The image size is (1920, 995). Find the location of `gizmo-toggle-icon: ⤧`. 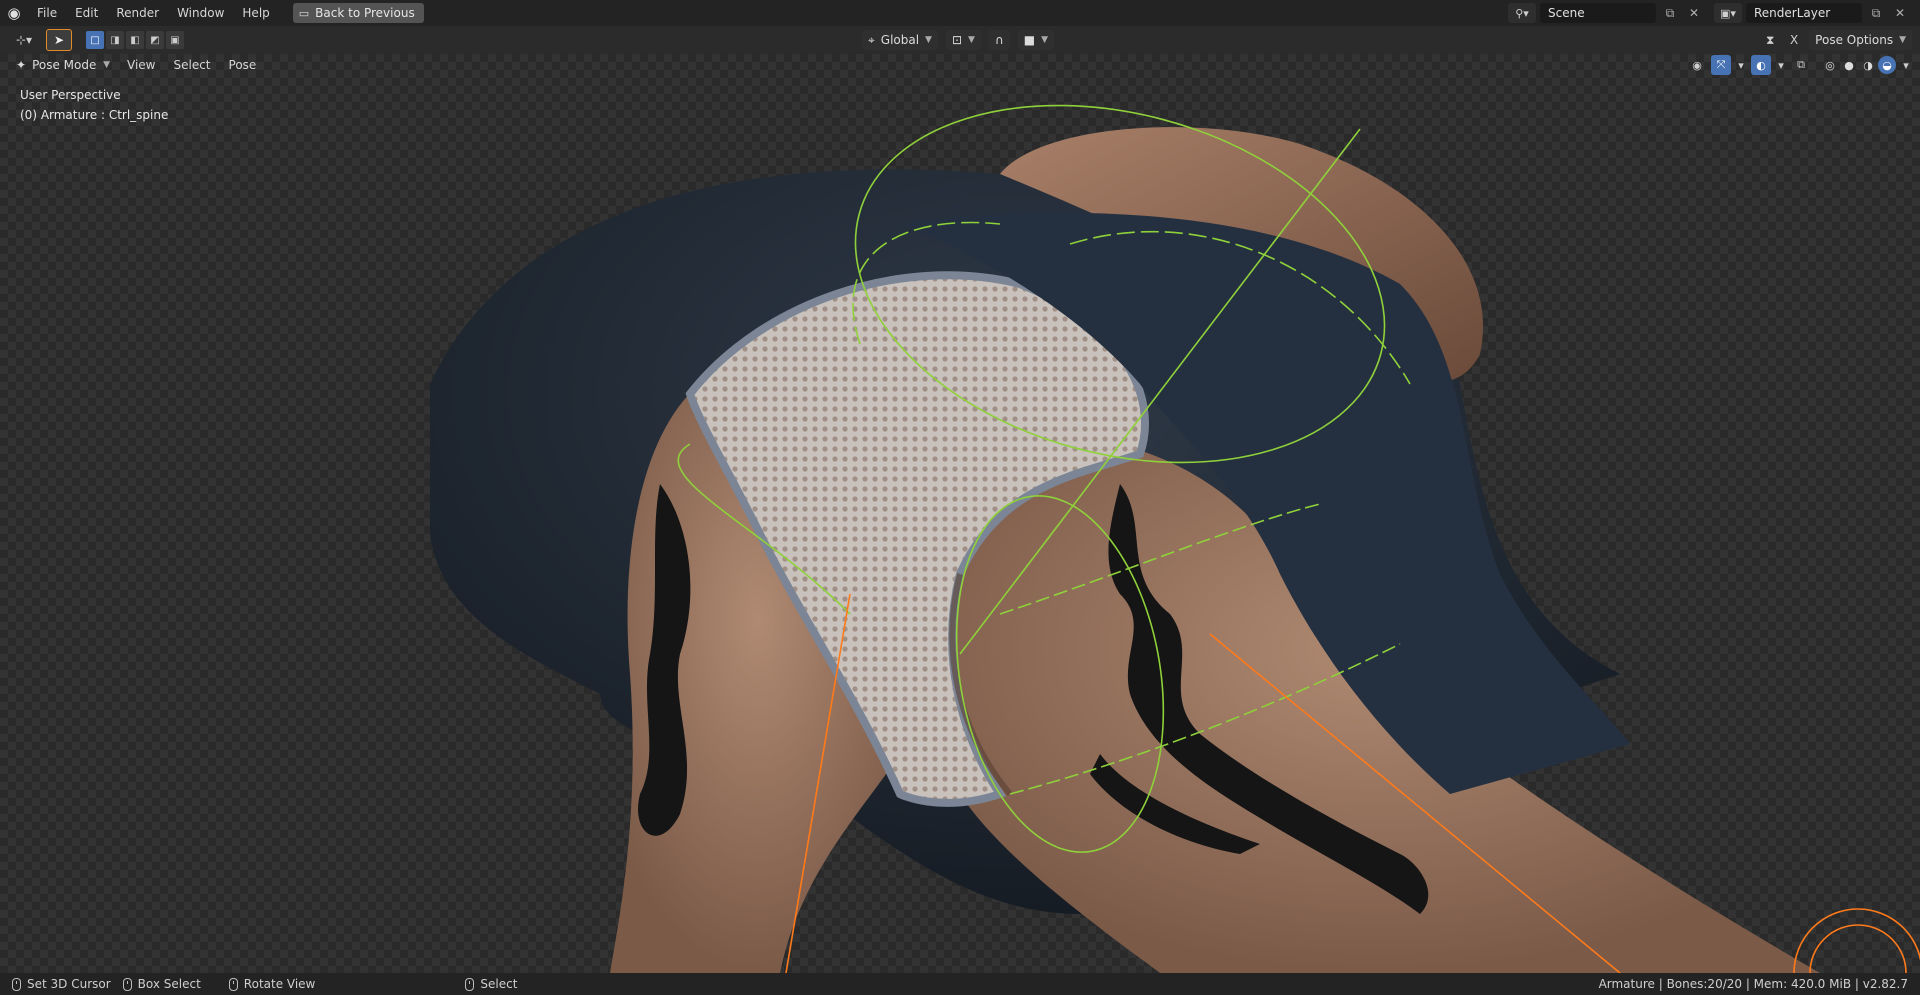

gizmo-toggle-icon: ⤧ is located at coordinates (1721, 65).